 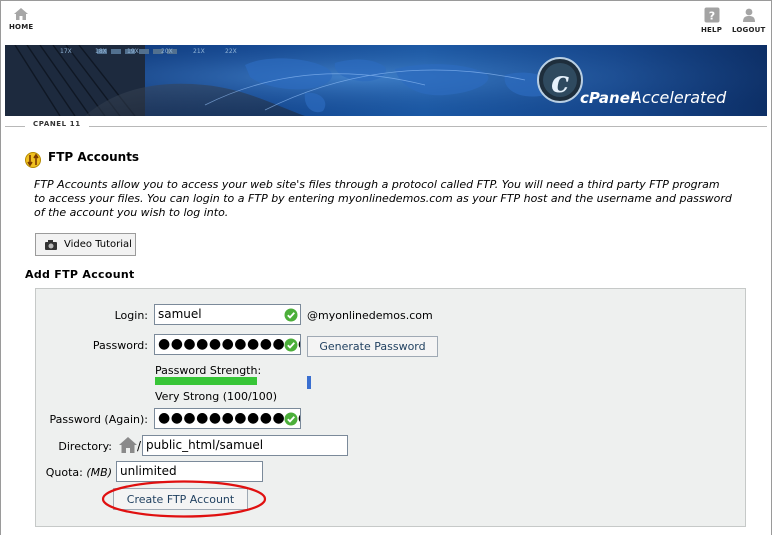 I want to click on logout-button: LOGOUT, so click(x=749, y=20).